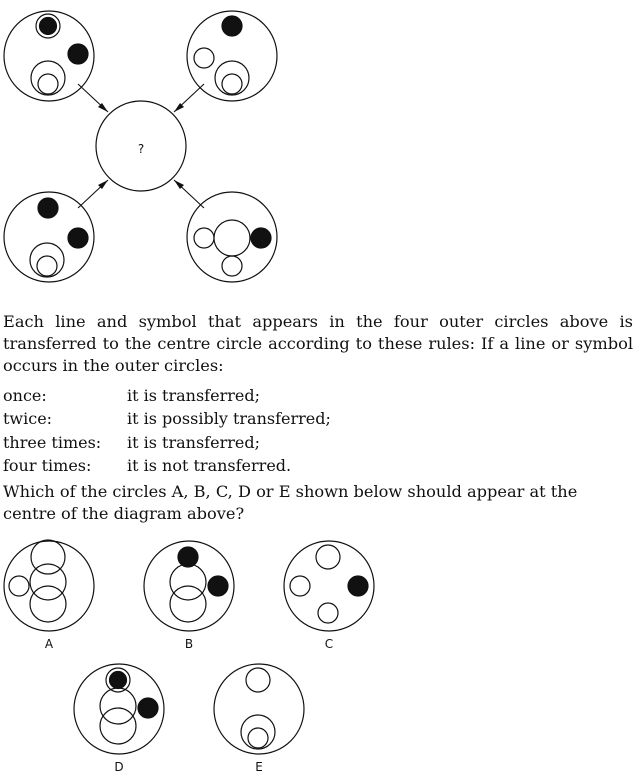 The width and height of the screenshot is (636, 777). I want to click on rule-condition: four times:, so click(47, 465).